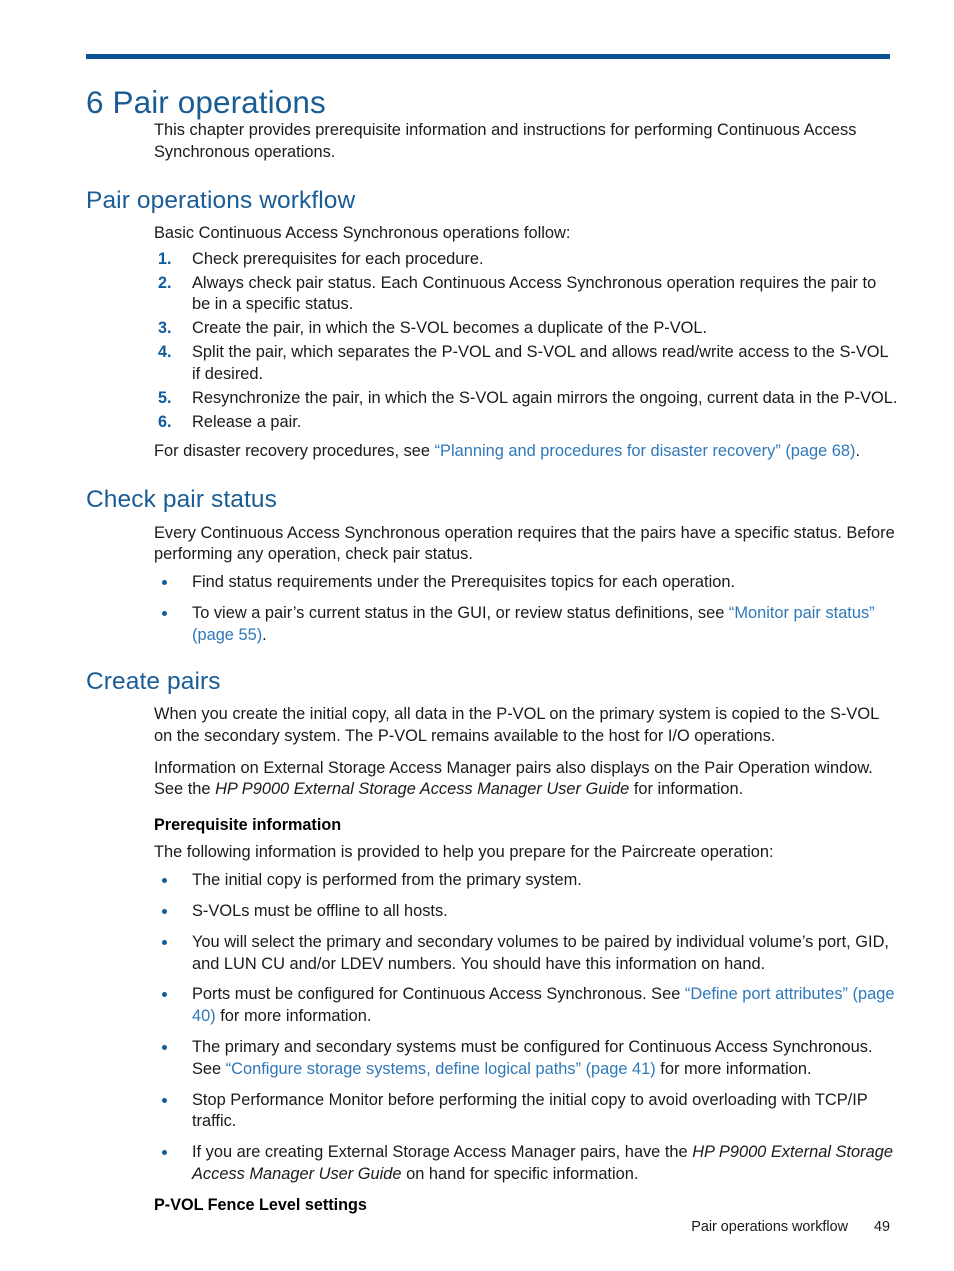 This screenshot has height=1271, width=954. What do you see at coordinates (520, 1174) in the screenshot?
I see `bullet-suffix-text: on hand for specific information.` at bounding box center [520, 1174].